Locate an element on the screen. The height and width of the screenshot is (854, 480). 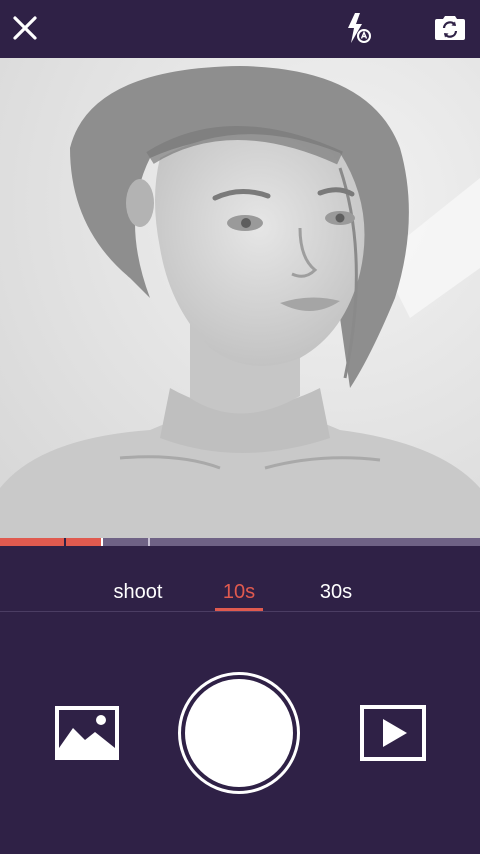
tab-shoot: shoot is located at coordinates (138, 588).